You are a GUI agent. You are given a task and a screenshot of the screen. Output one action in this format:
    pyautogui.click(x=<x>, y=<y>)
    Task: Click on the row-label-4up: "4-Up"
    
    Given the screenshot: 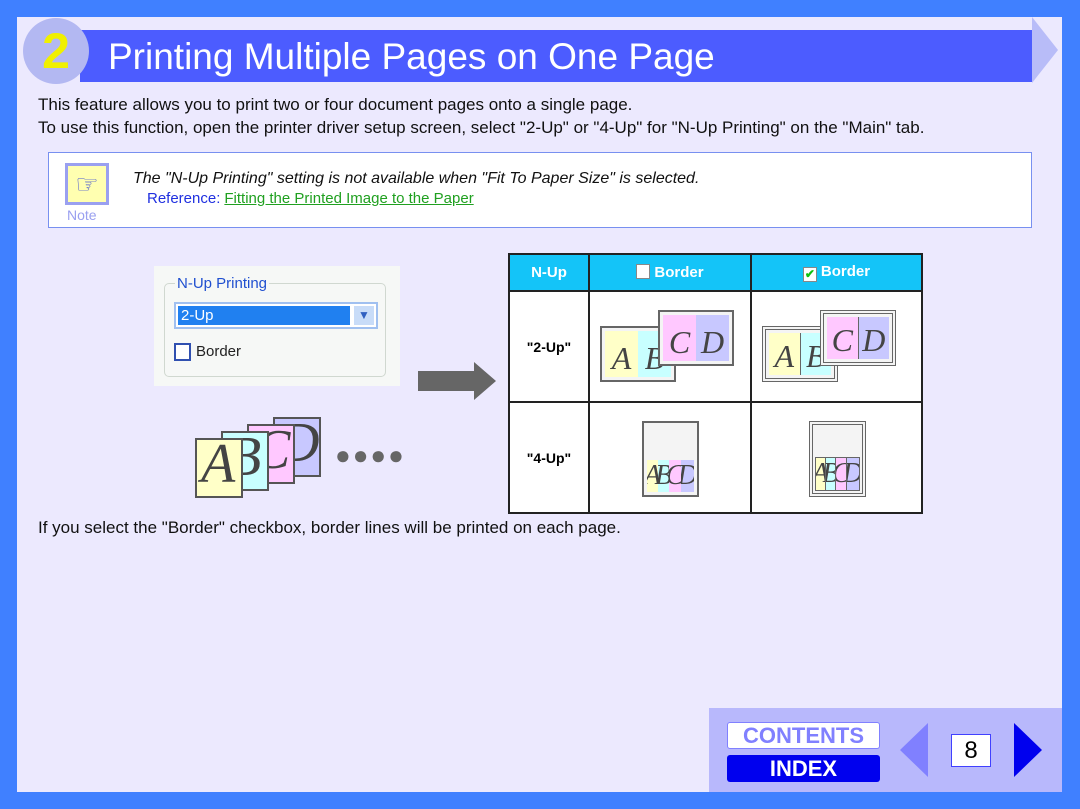 What is the action you would take?
    pyautogui.click(x=549, y=457)
    